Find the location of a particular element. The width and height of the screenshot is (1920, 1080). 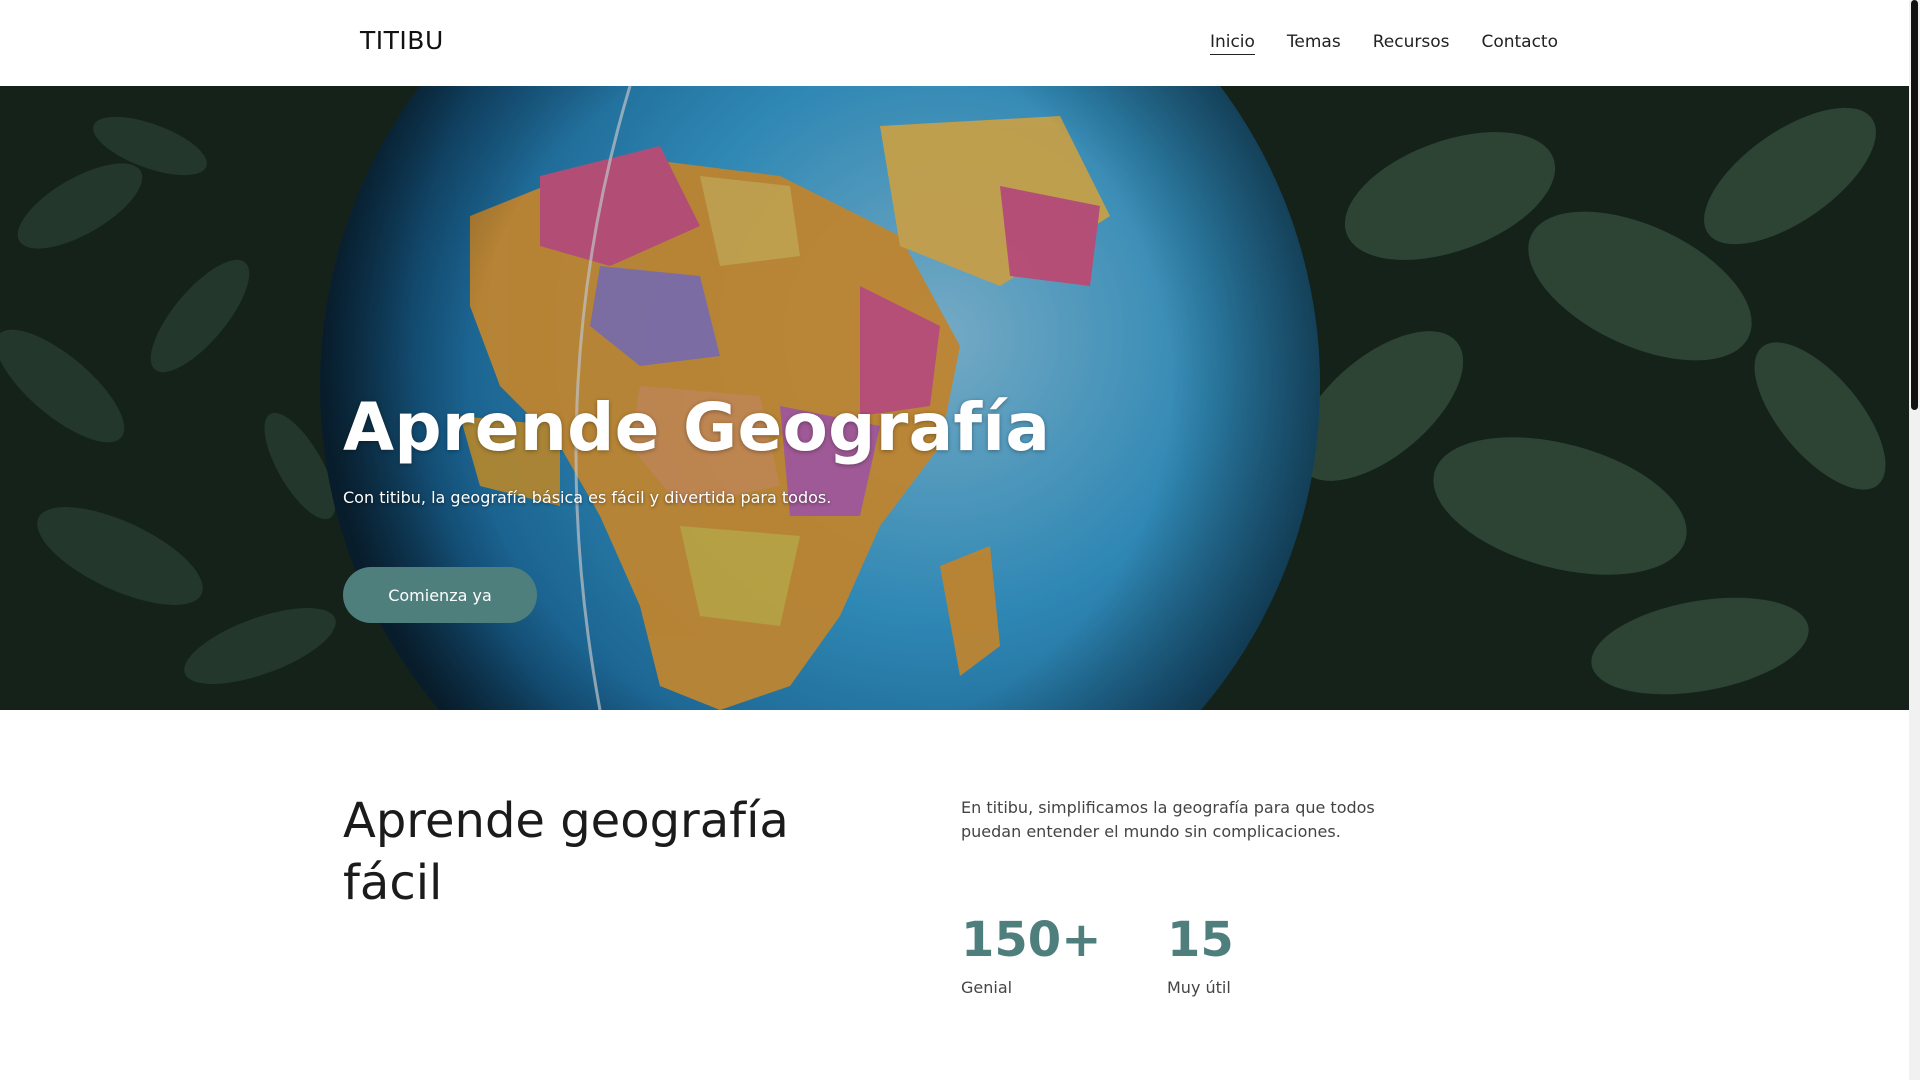

scrollbar-thumb is located at coordinates (1914, 205).